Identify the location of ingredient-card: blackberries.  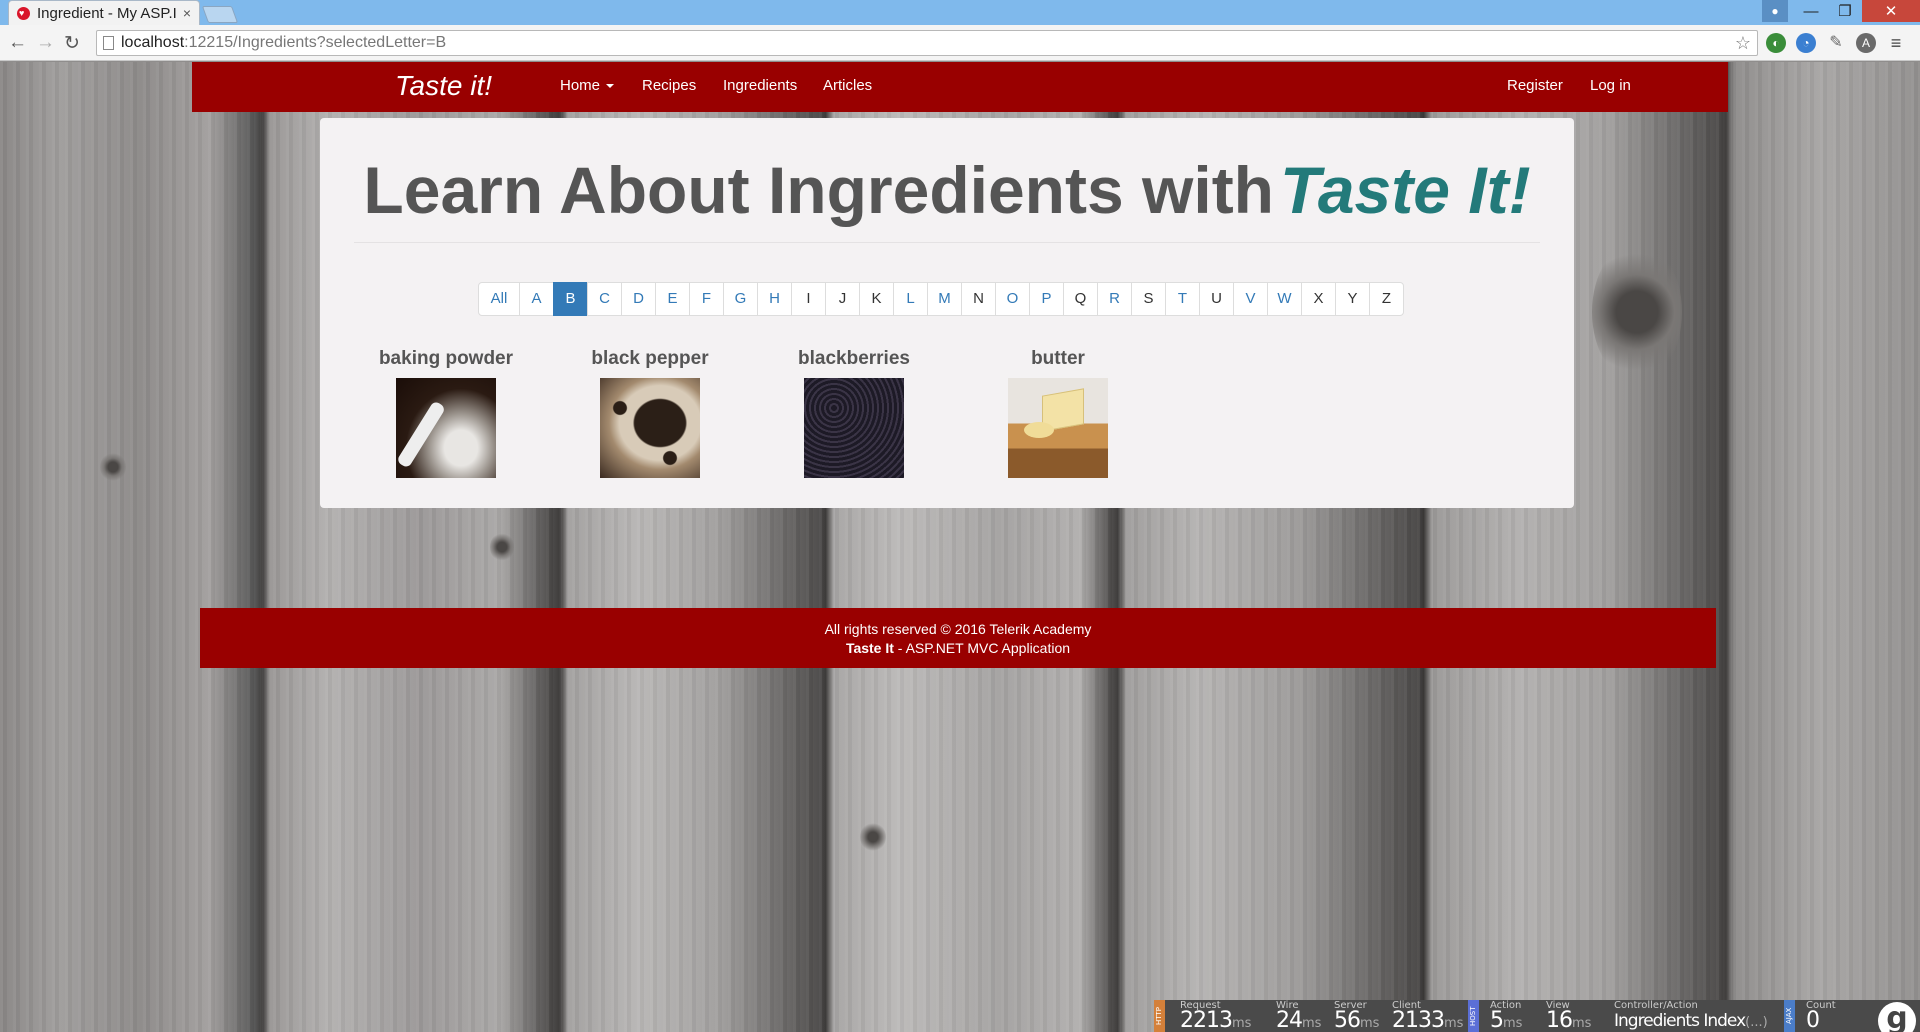
(854, 413).